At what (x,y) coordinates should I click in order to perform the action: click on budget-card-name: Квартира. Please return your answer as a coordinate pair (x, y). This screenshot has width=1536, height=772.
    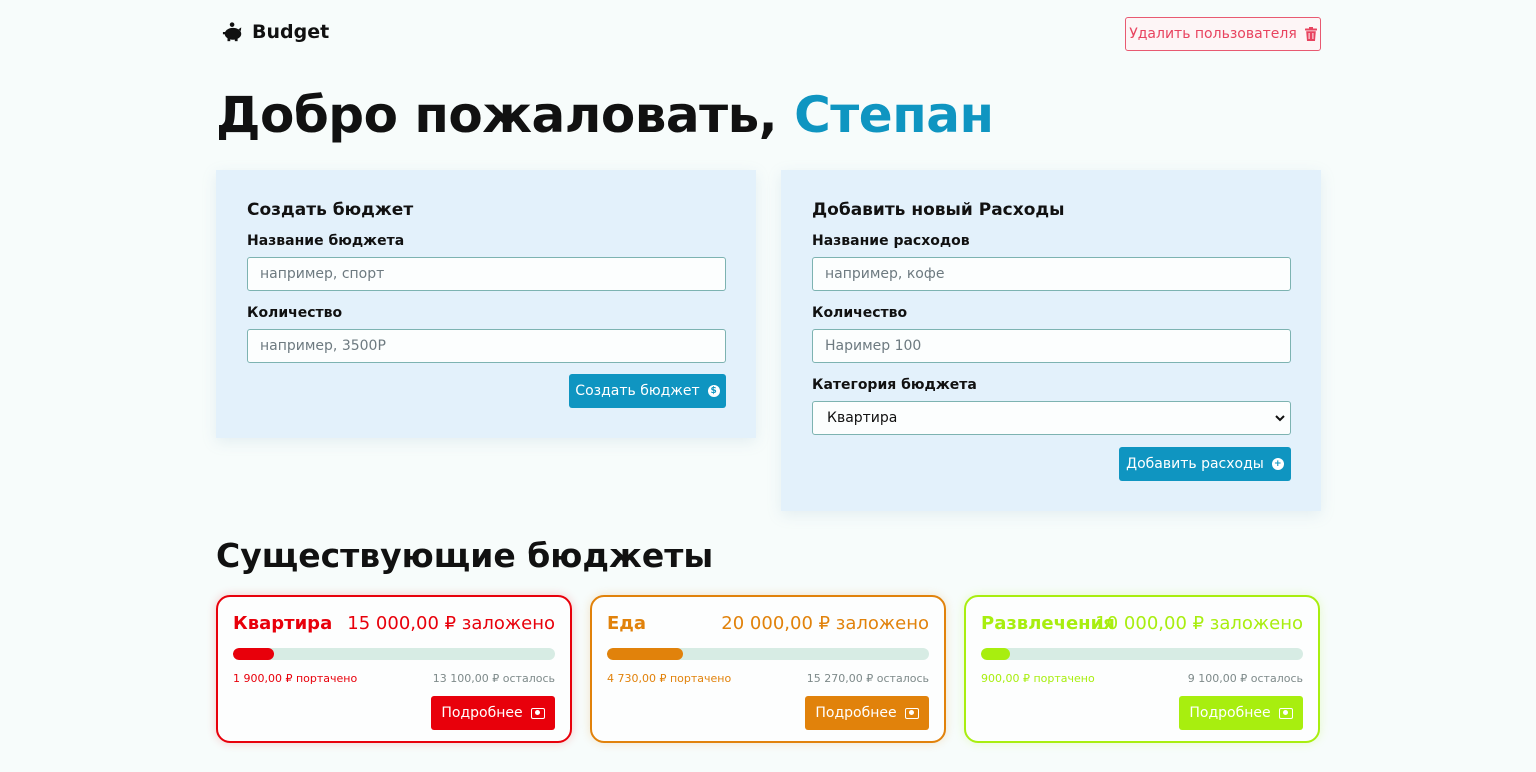
    Looking at the image, I should click on (283, 623).